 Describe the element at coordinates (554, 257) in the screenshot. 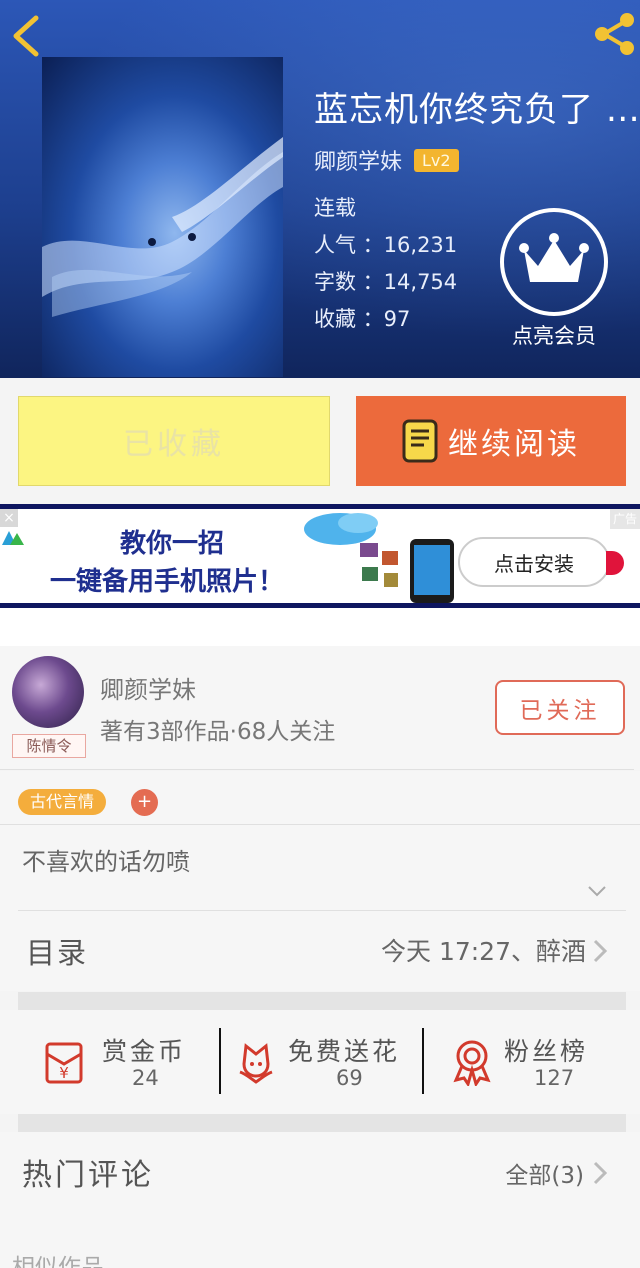

I see `crown-icon` at that location.